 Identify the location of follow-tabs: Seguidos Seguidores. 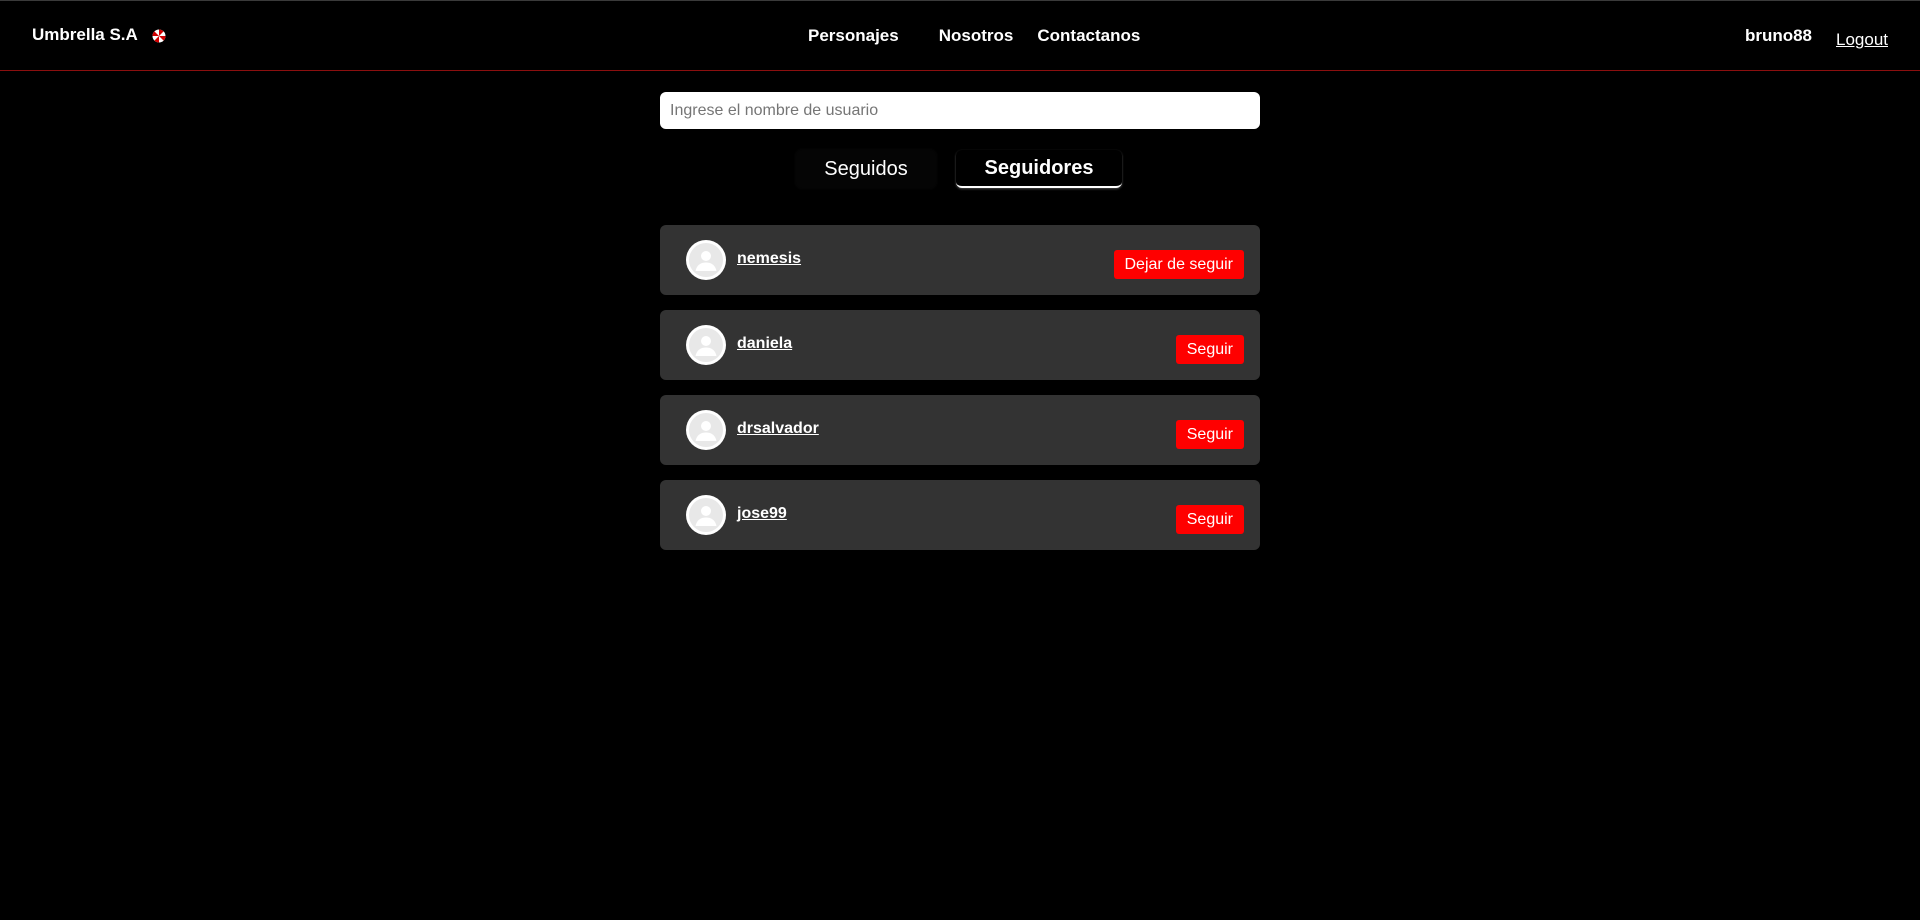
(959, 169).